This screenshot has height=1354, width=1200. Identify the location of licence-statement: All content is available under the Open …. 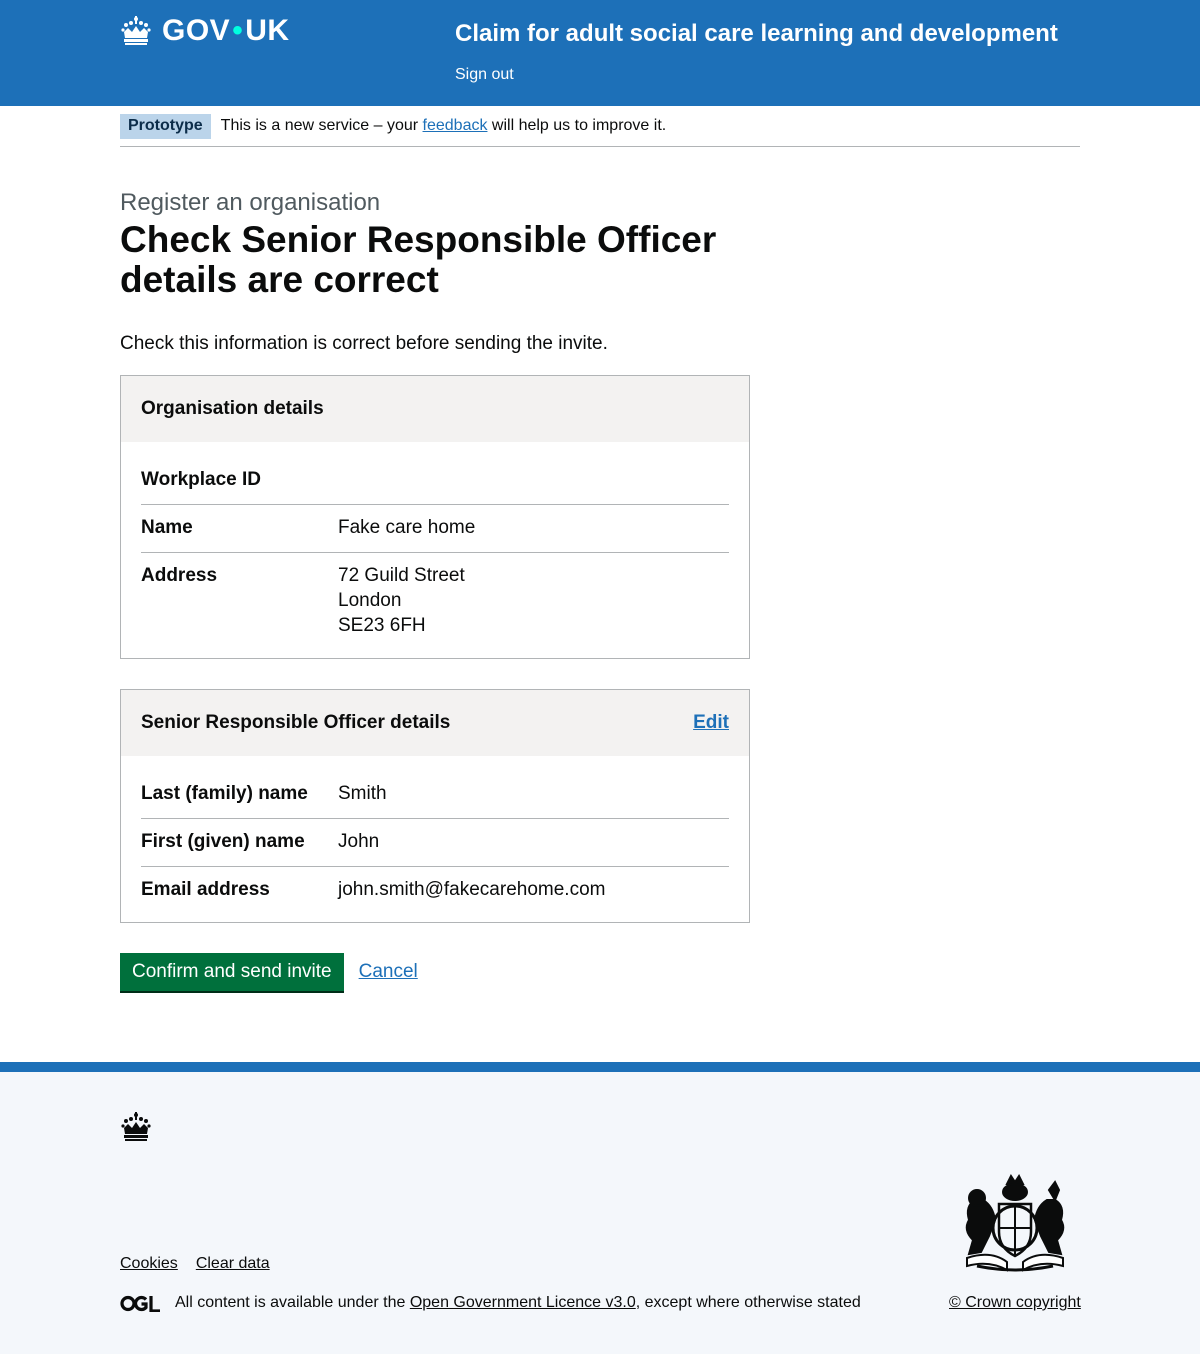
(490, 1303).